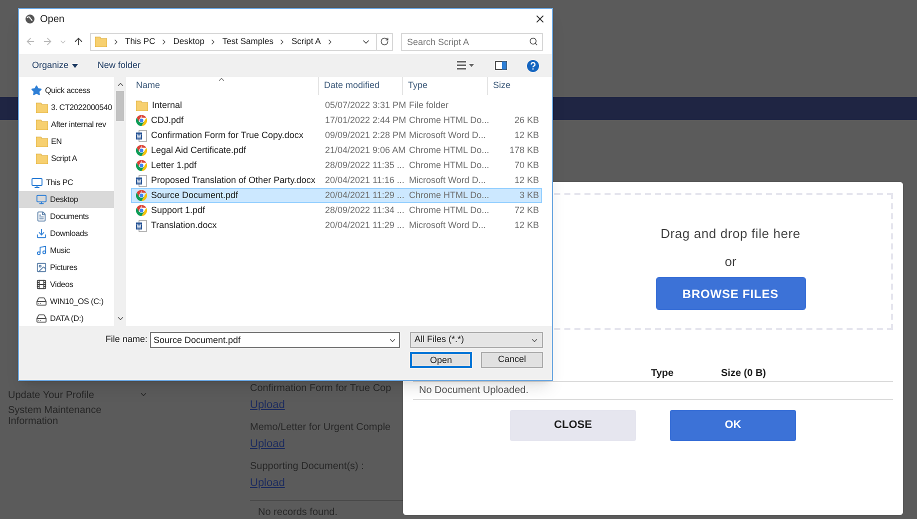 This screenshot has width=917, height=519. I want to click on file-date: 21/04/2021 9:06 AM, so click(364, 150).